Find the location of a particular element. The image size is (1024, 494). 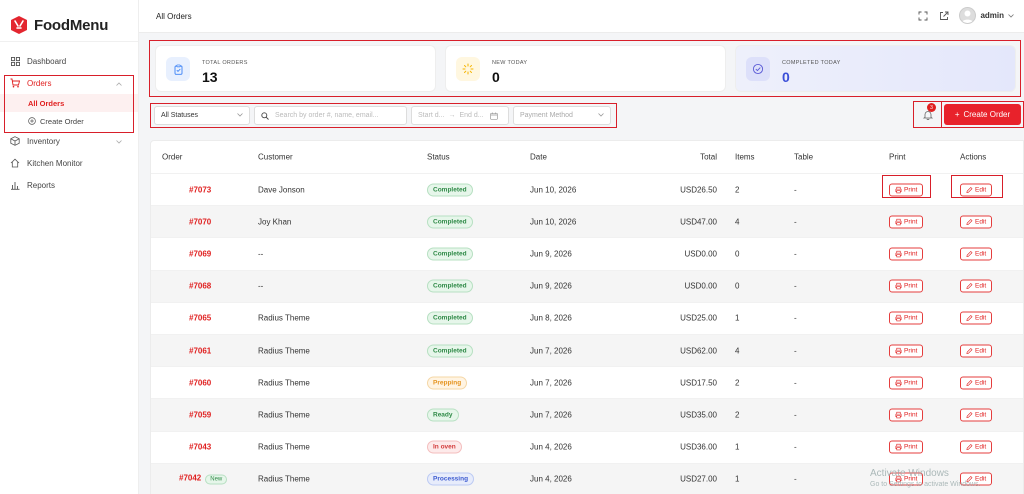

column-header-total: Total is located at coordinates (708, 157).